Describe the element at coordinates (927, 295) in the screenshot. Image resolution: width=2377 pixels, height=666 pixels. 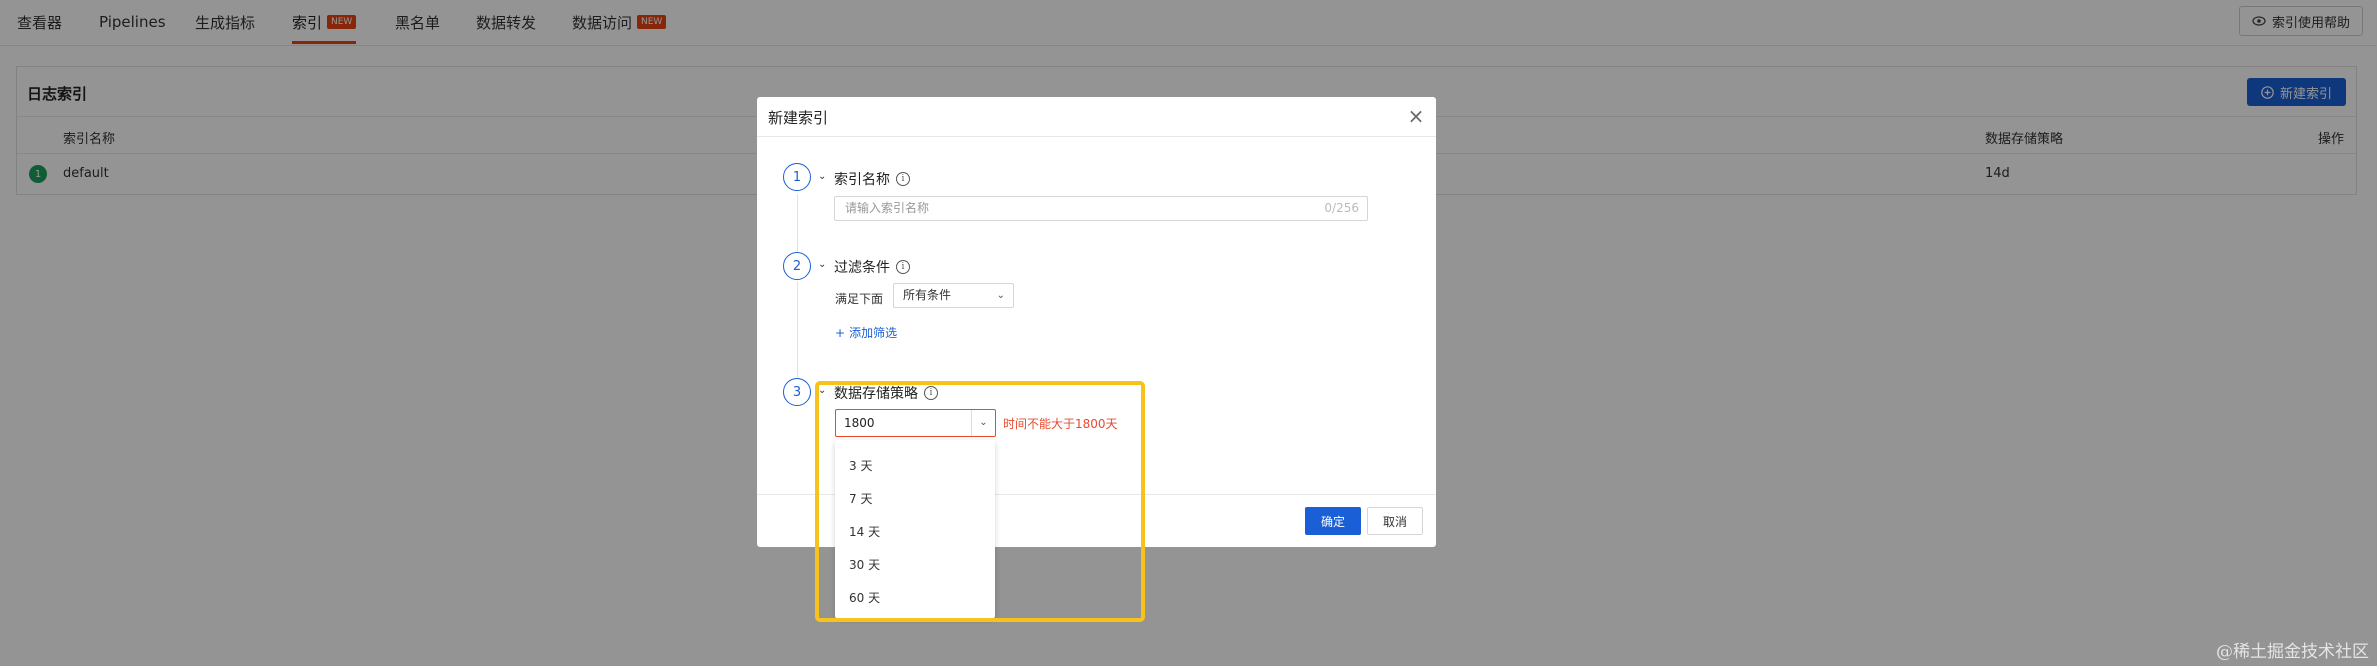
I see `filter-select-value: 所有条件` at that location.